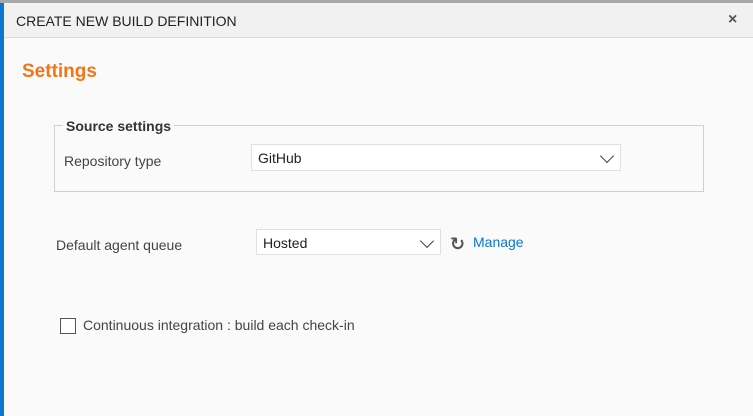 The width and height of the screenshot is (753, 416). I want to click on repository-type-value: GitHub, so click(280, 158).